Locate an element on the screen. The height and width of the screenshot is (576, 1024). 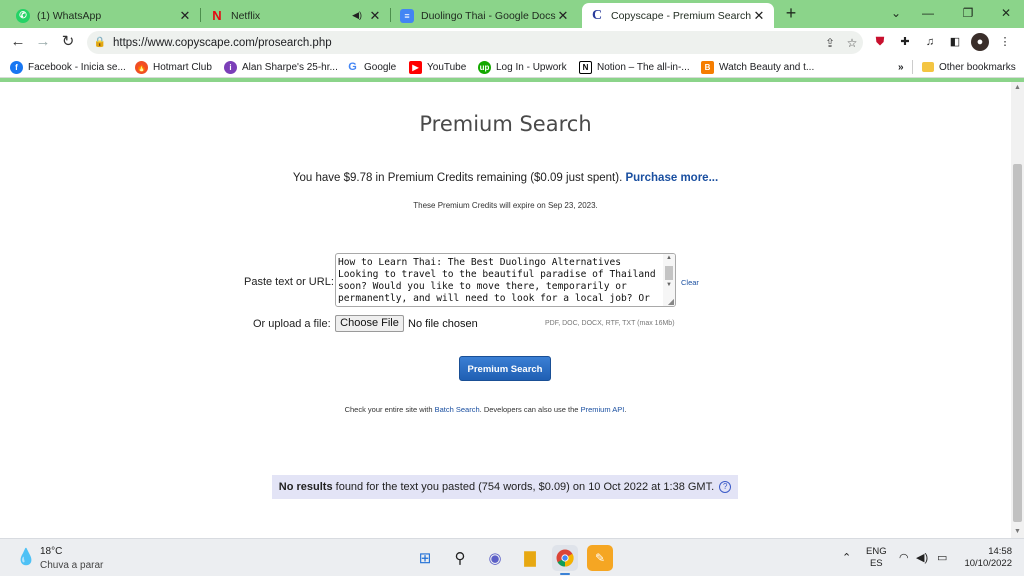
tray-chevron-icon: ⌃ is located at coordinates (846, 557).